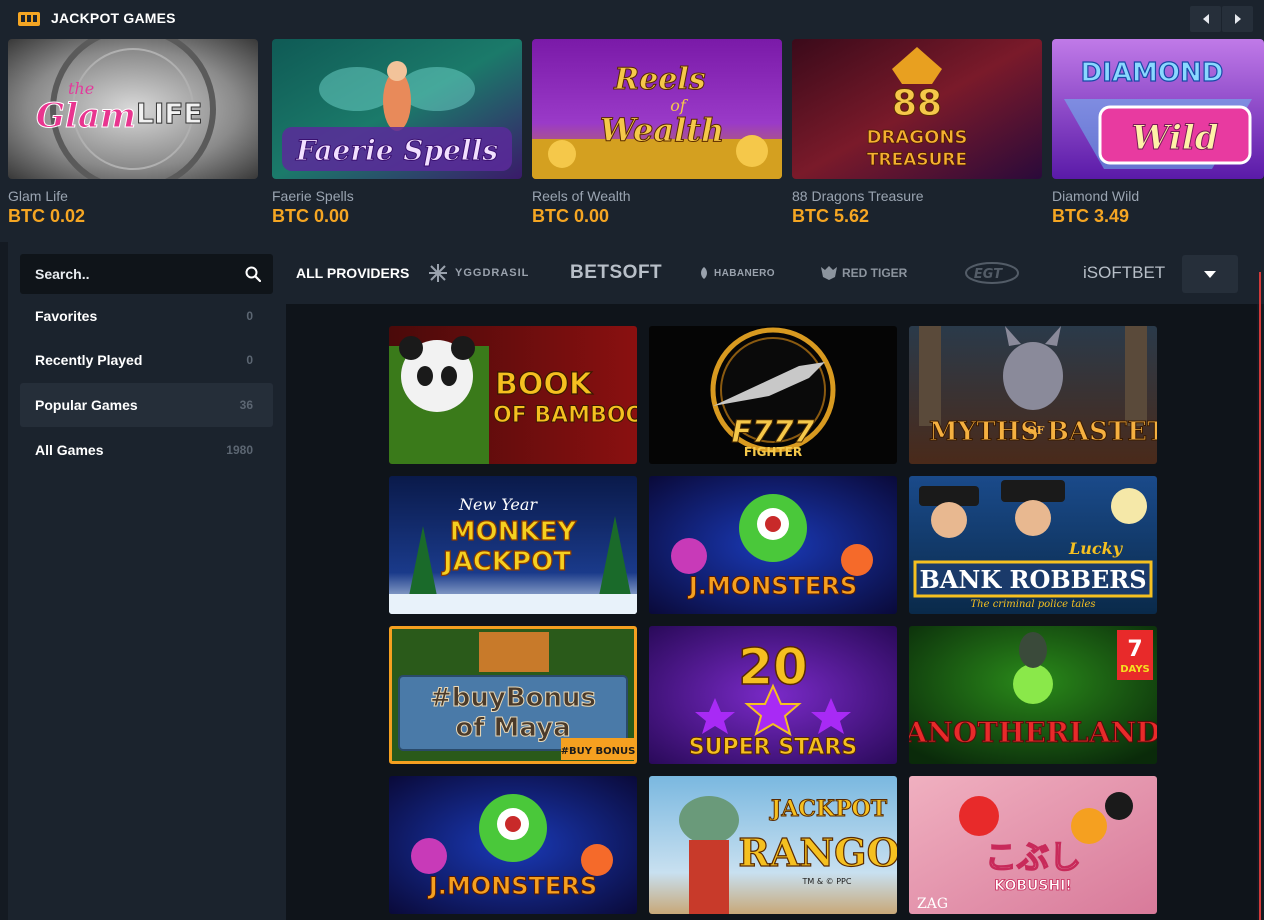  I want to click on svg-text: OF, so click(1036, 430).